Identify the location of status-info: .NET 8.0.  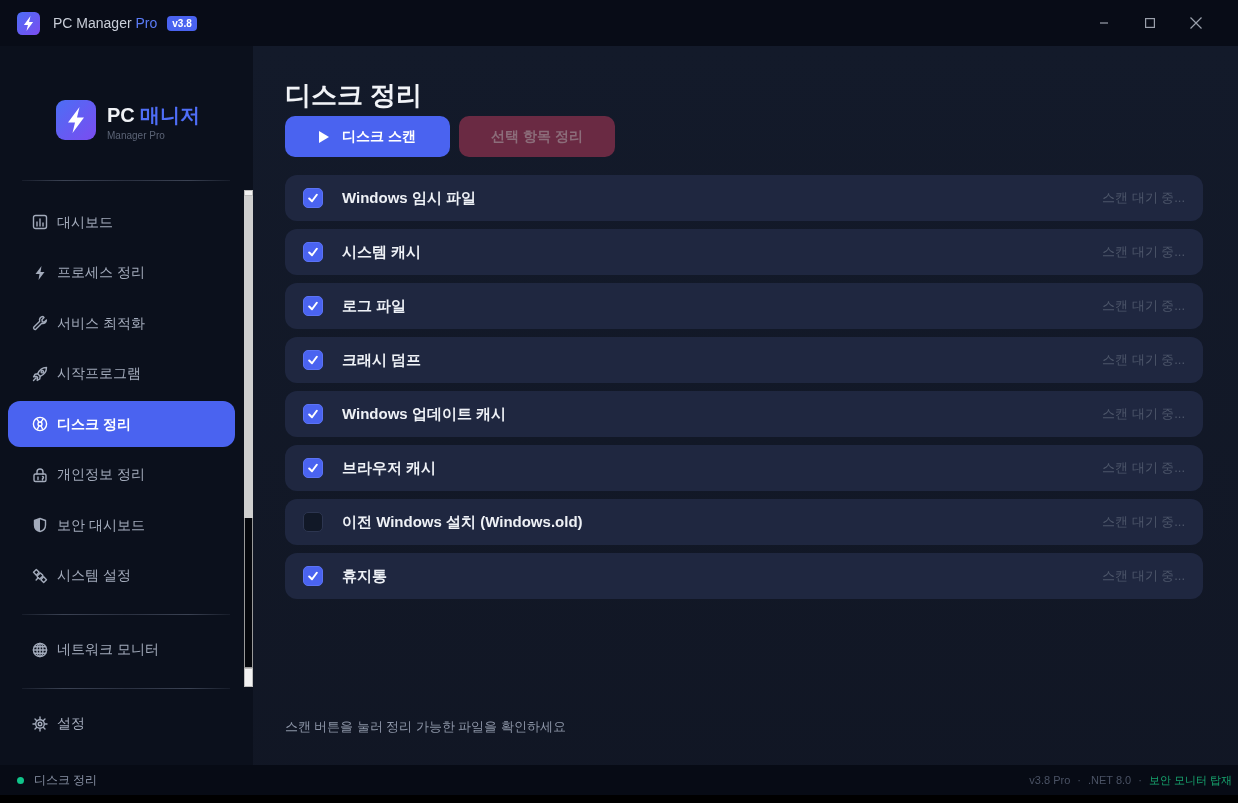
(1110, 780).